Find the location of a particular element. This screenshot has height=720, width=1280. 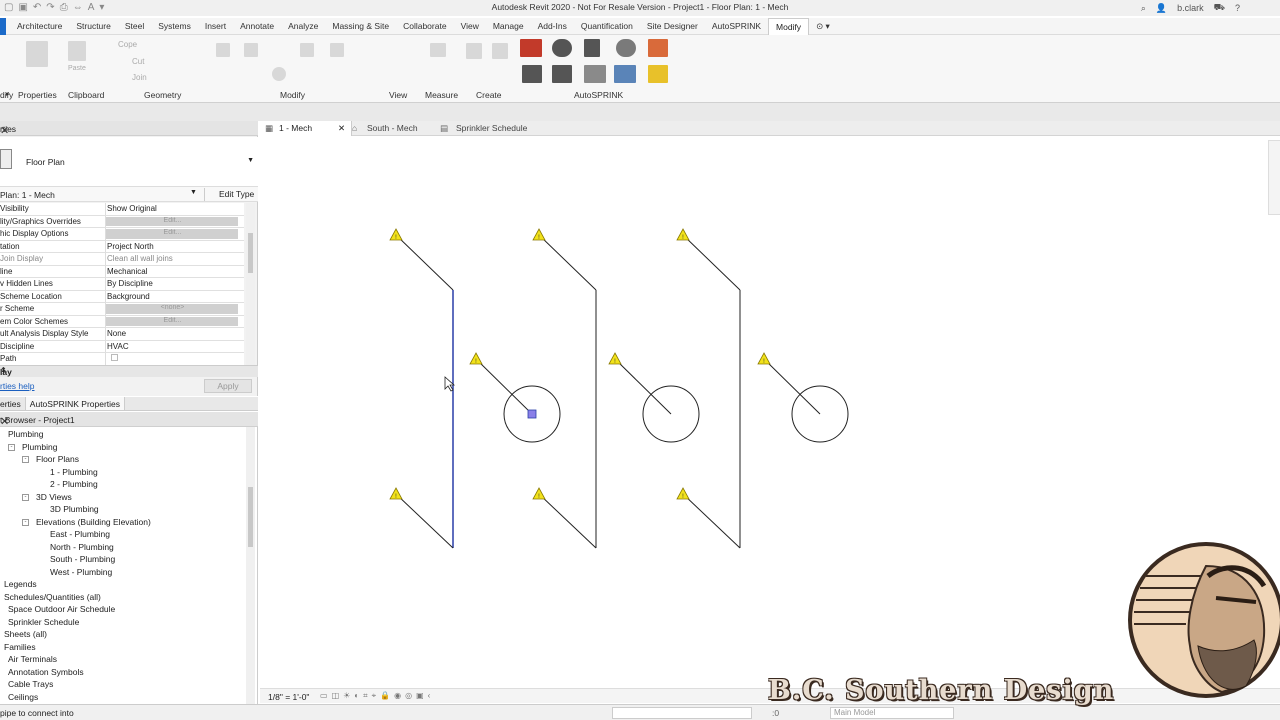

chevron-left-icon: ‹ is located at coordinates (429, 696).